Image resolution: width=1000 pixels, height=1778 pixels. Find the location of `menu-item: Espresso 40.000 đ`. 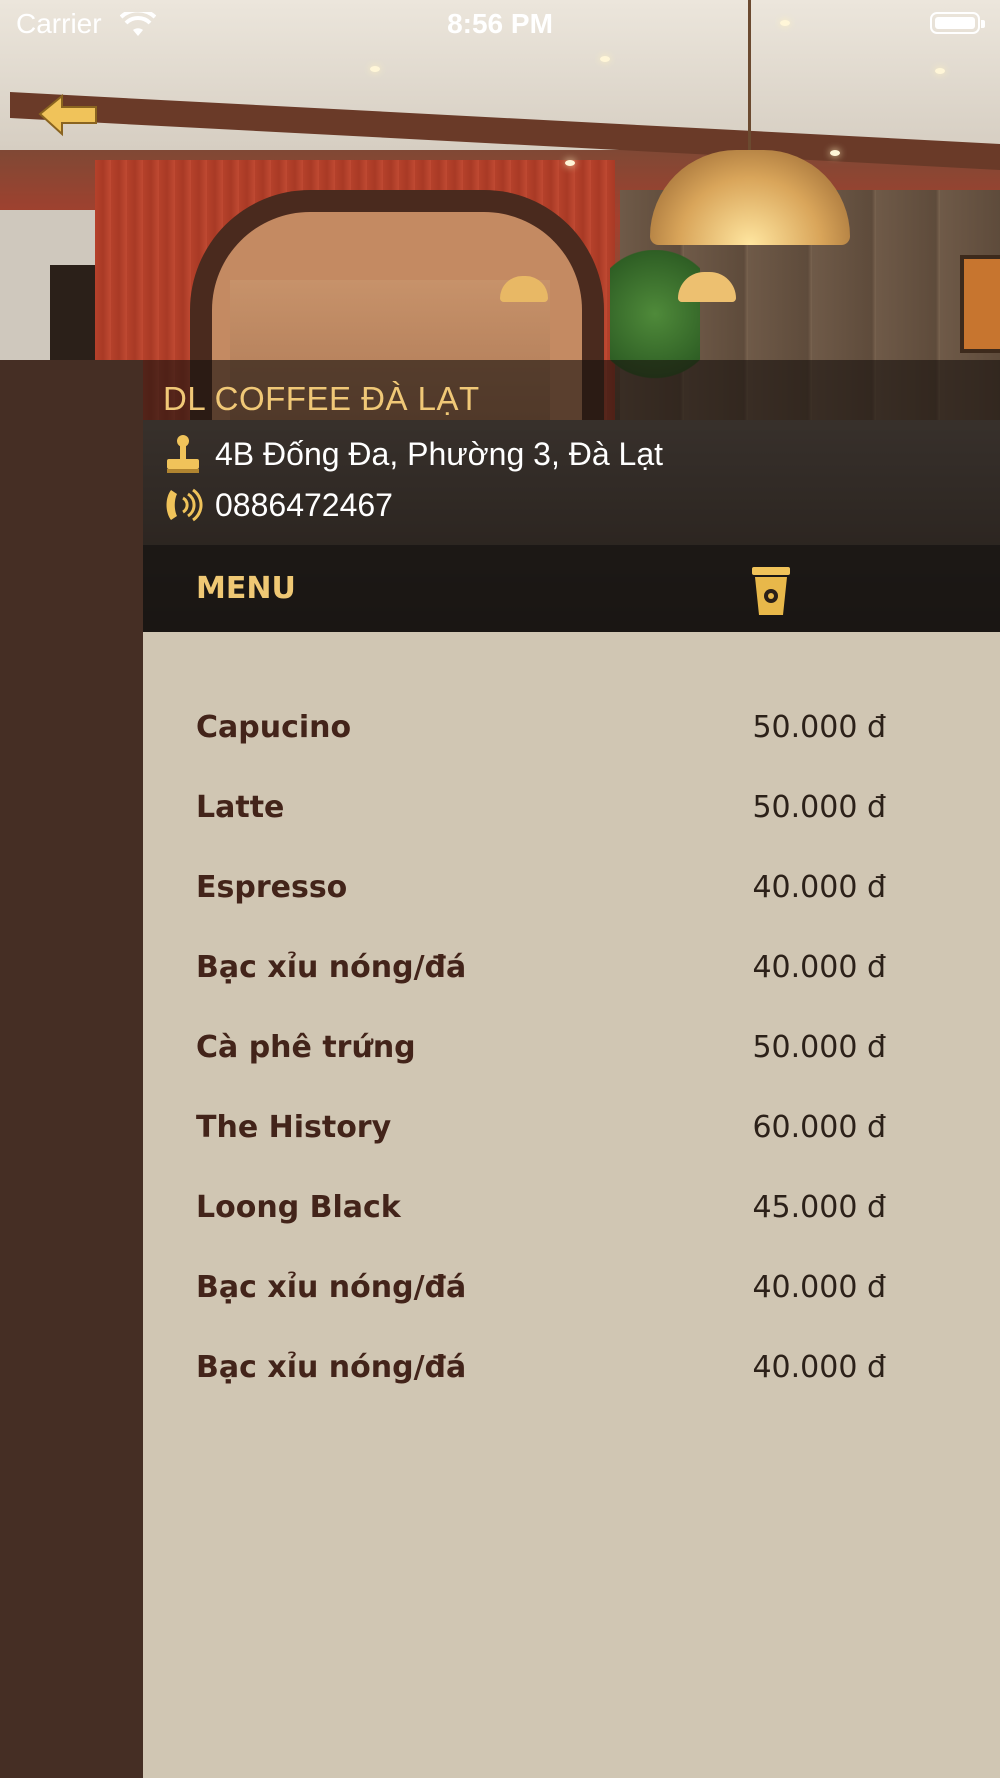

menu-item: Espresso 40.000 đ is located at coordinates (571, 890).